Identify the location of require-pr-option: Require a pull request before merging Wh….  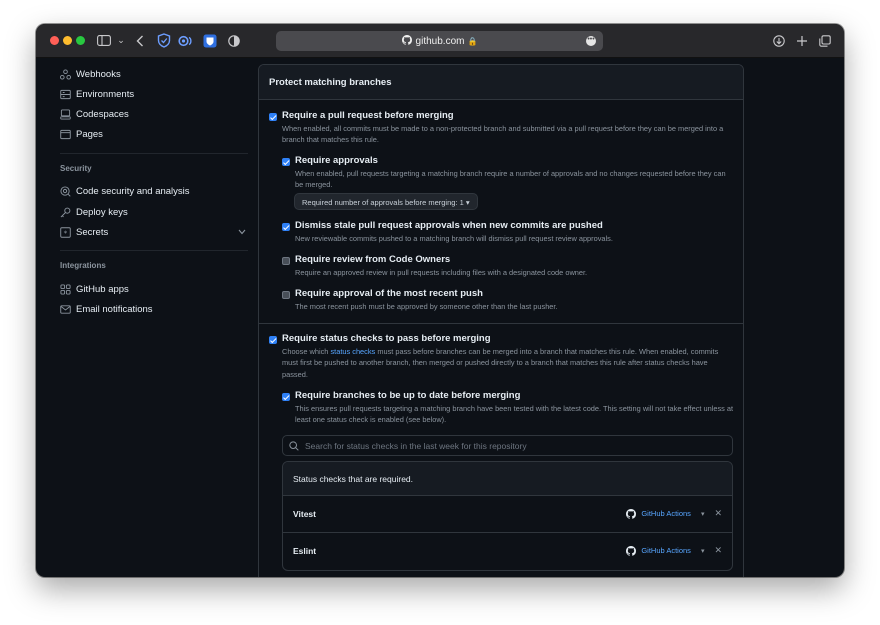
(508, 128).